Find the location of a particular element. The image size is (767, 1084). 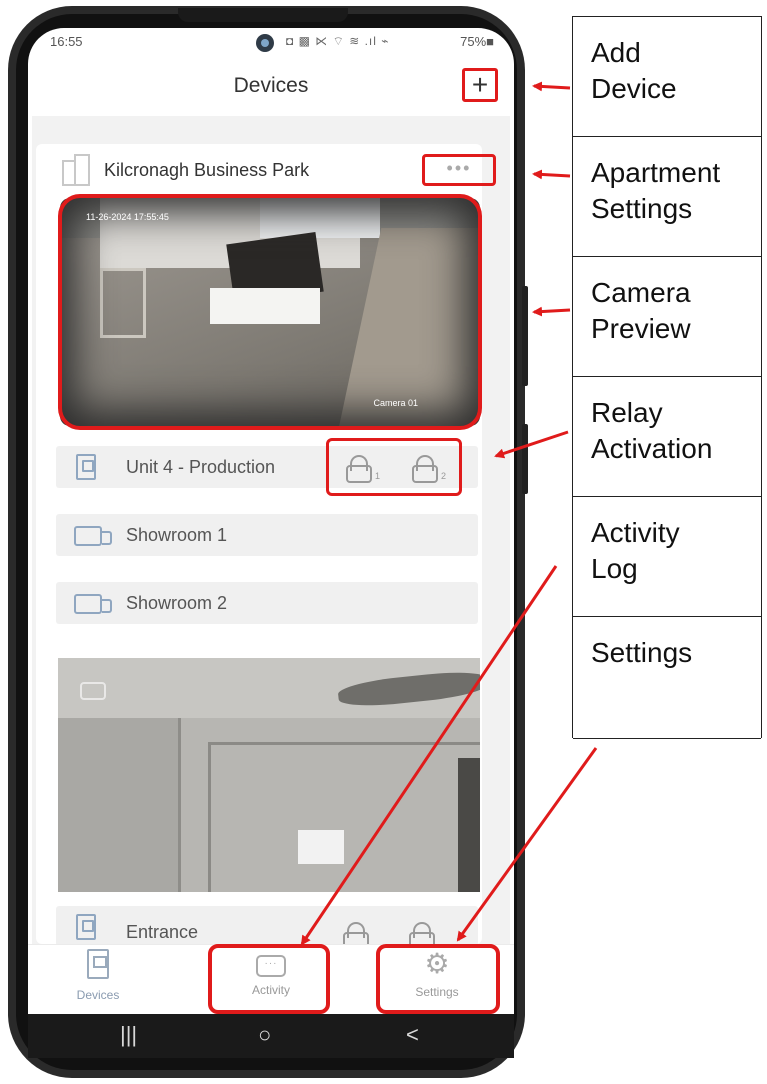

add-device-button: + is located at coordinates (480, 85).